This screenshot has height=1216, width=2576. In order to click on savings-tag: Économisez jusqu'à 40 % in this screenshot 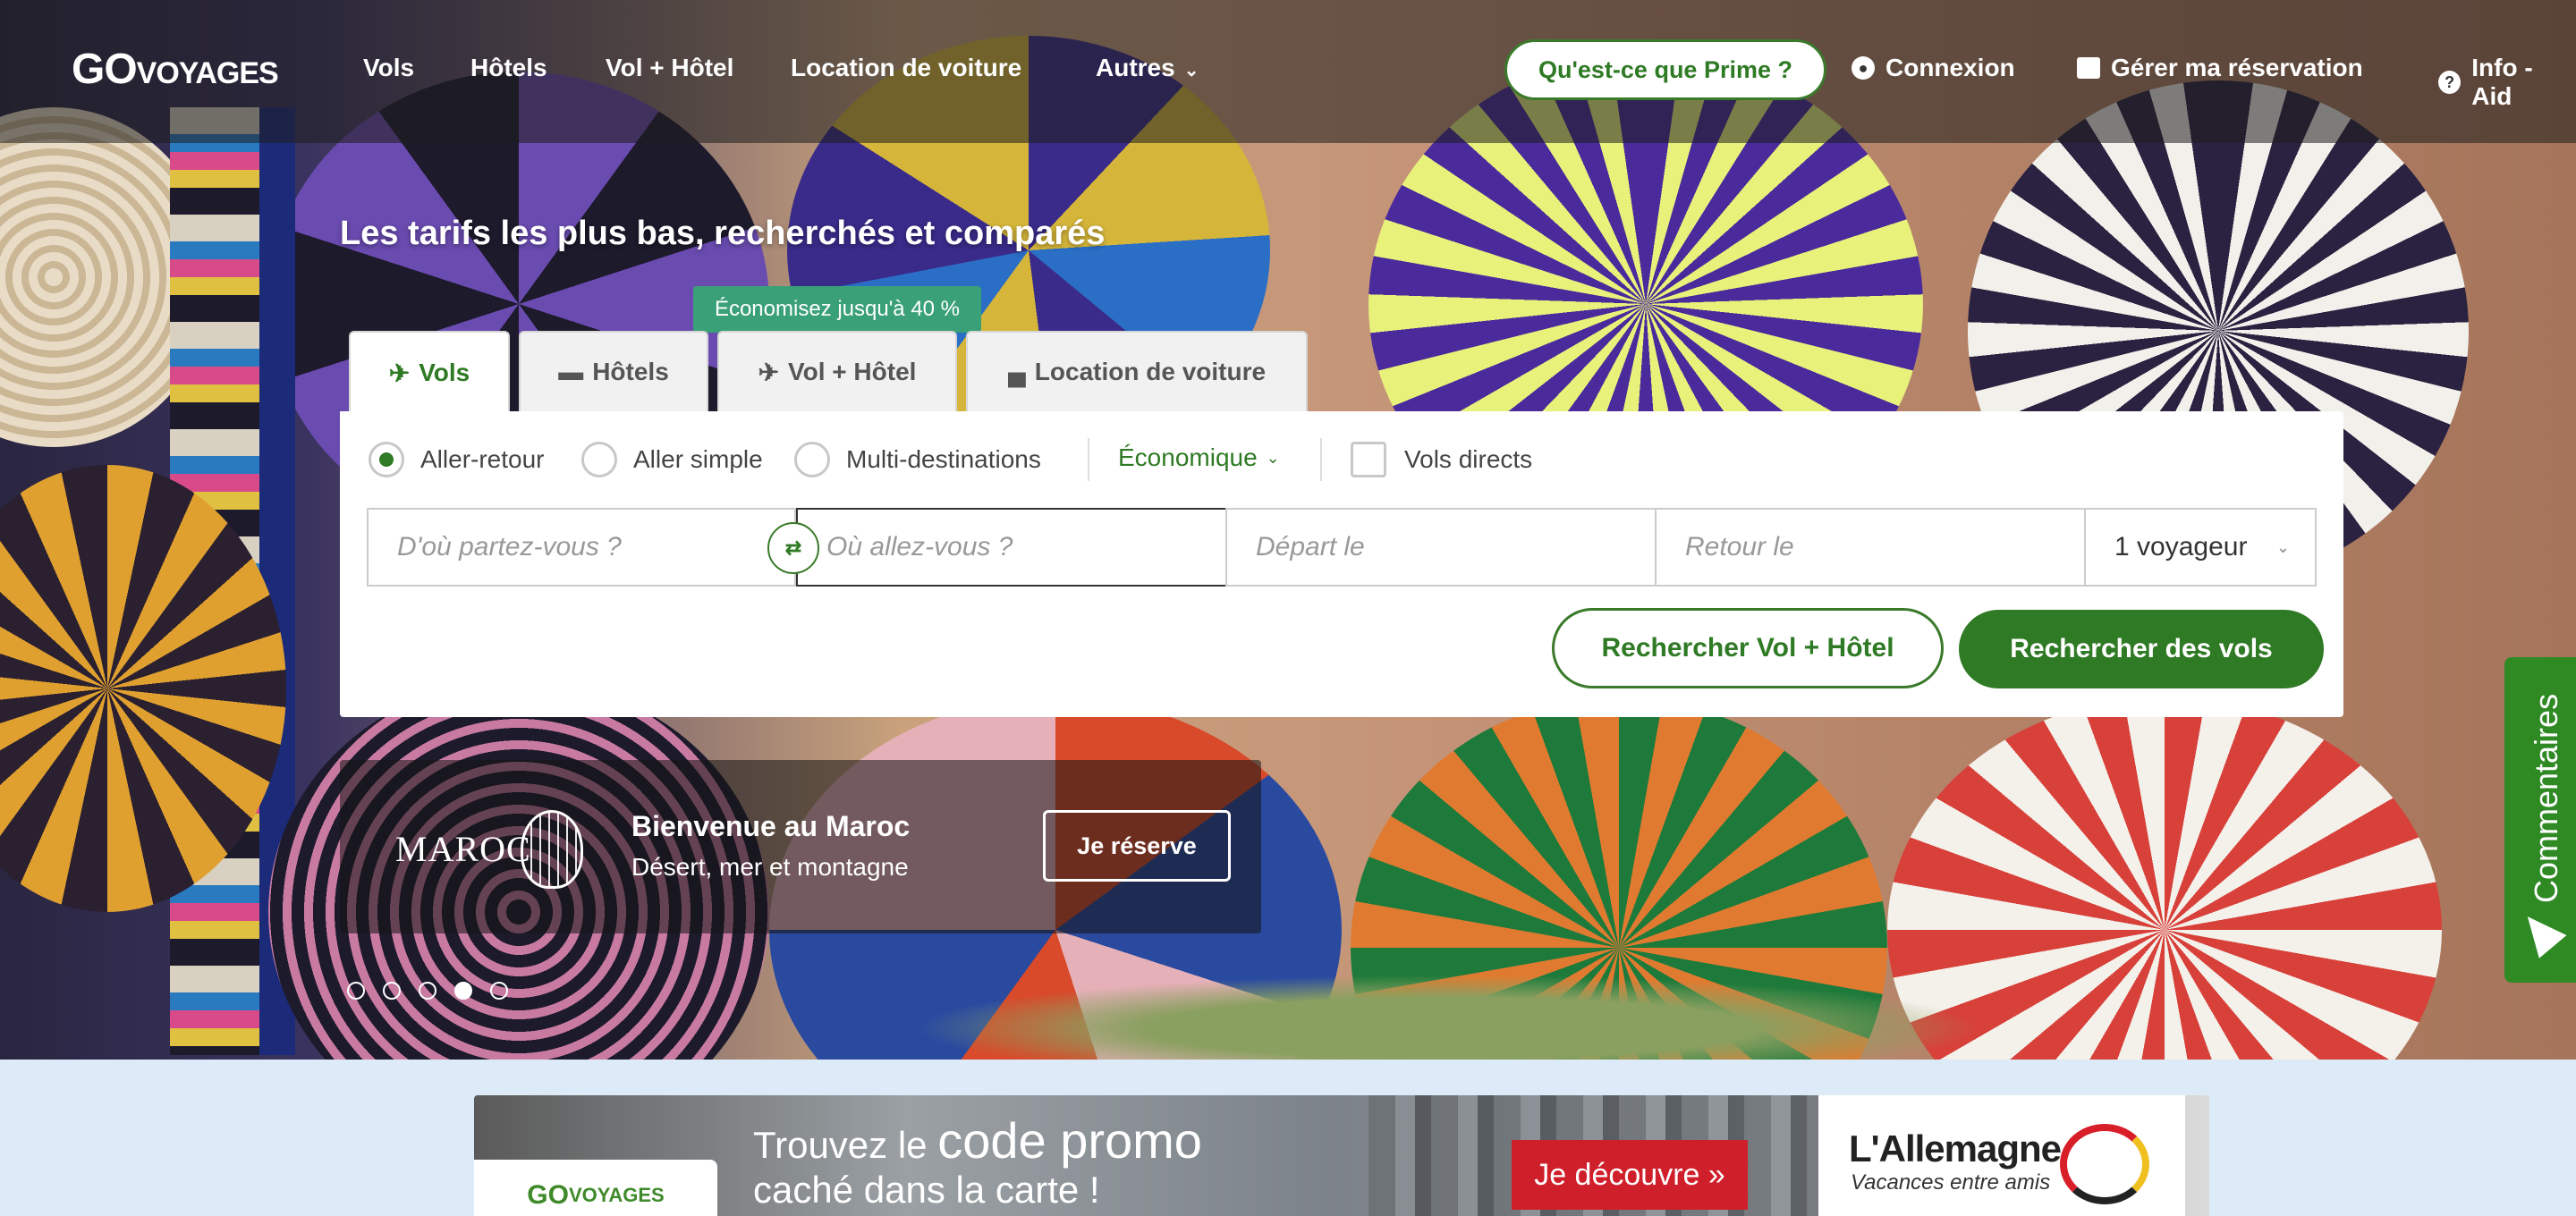, I will do `click(837, 316)`.